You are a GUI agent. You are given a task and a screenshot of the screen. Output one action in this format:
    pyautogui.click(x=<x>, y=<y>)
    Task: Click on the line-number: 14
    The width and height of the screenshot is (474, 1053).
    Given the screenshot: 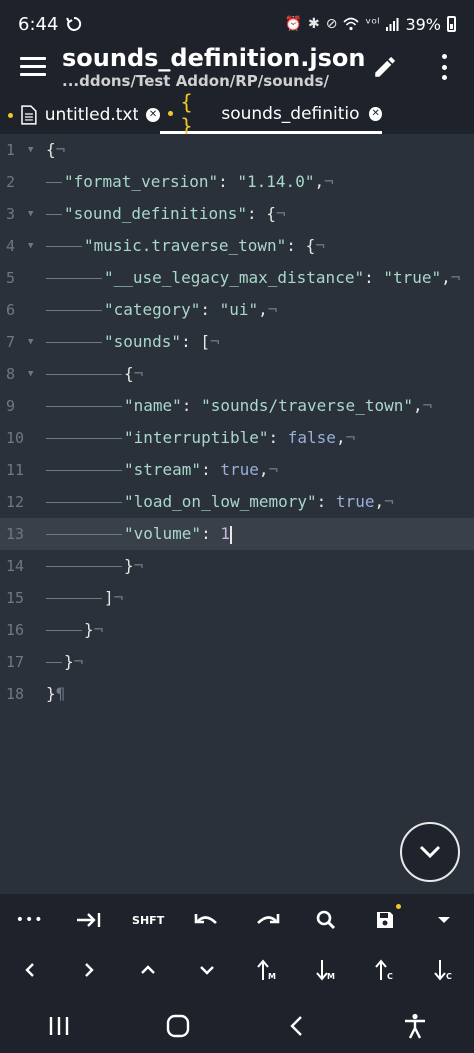 What is the action you would take?
    pyautogui.click(x=15, y=566)
    